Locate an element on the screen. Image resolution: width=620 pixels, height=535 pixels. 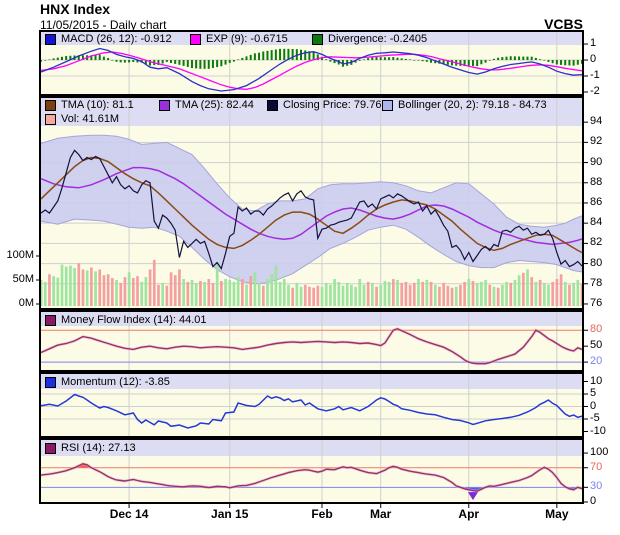
legend-label: Momentum (12): -3.85 is located at coordinates (115, 382).